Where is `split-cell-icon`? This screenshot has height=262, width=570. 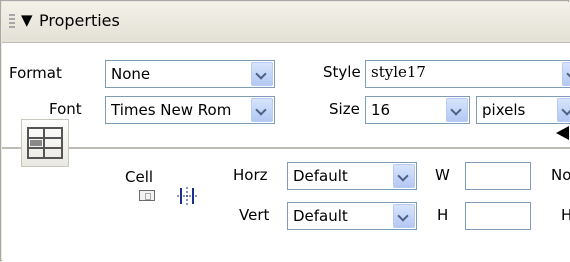 split-cell-icon is located at coordinates (187, 196).